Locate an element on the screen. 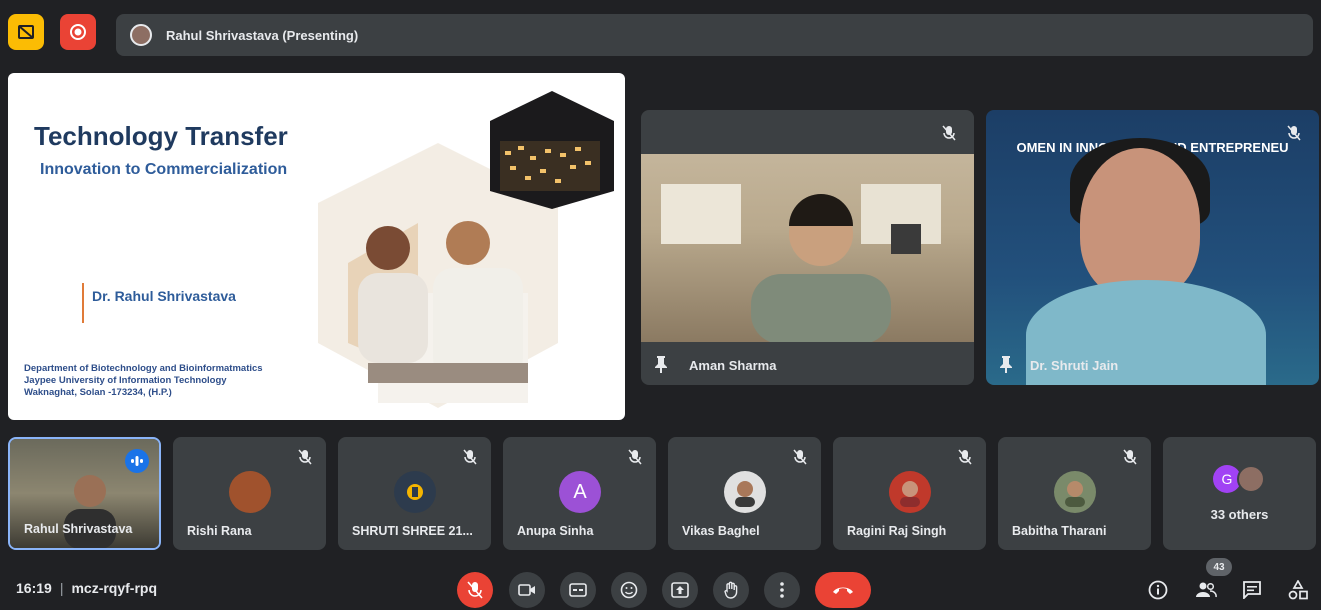 The image size is (1321, 610). chat-button is located at coordinates (1252, 590).